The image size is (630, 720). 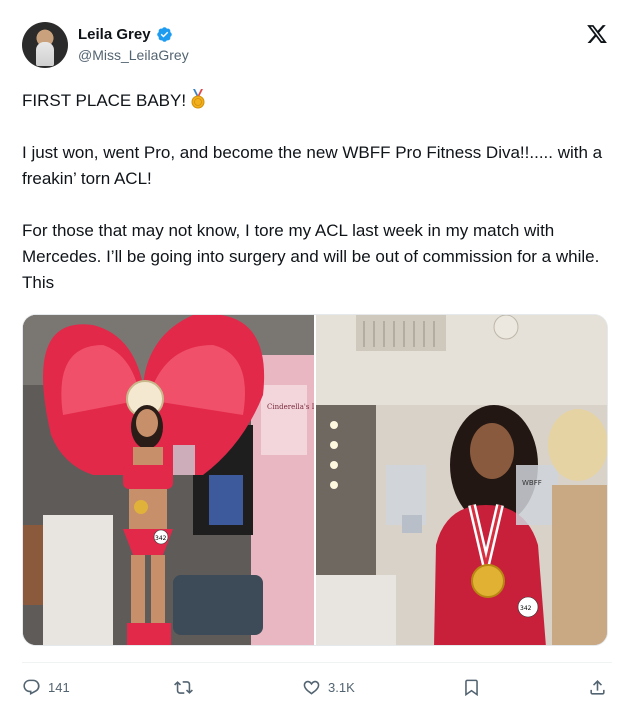 What do you see at coordinates (45, 45) in the screenshot?
I see `avatar` at bounding box center [45, 45].